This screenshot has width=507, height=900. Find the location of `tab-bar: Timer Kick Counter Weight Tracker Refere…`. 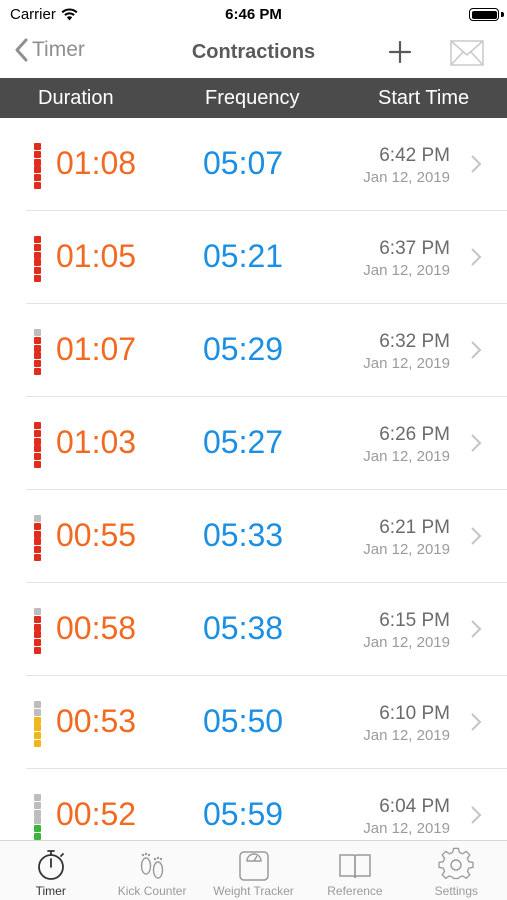

tab-bar: Timer Kick Counter Weight Tracker Refere… is located at coordinates (253, 870).